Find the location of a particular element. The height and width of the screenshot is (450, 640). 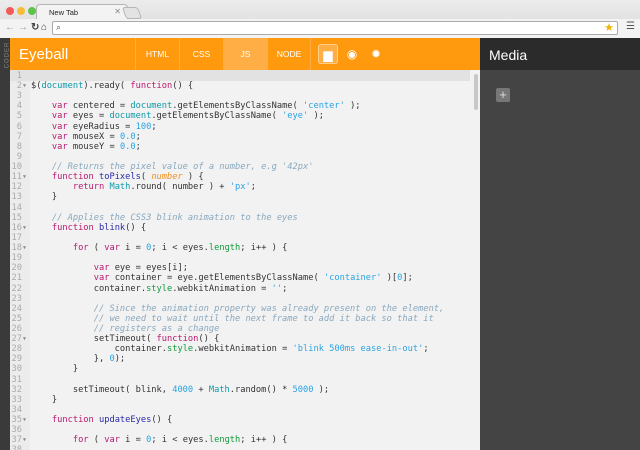

code-line: 8 var mouseY = 0.0; is located at coordinates (240, 147).